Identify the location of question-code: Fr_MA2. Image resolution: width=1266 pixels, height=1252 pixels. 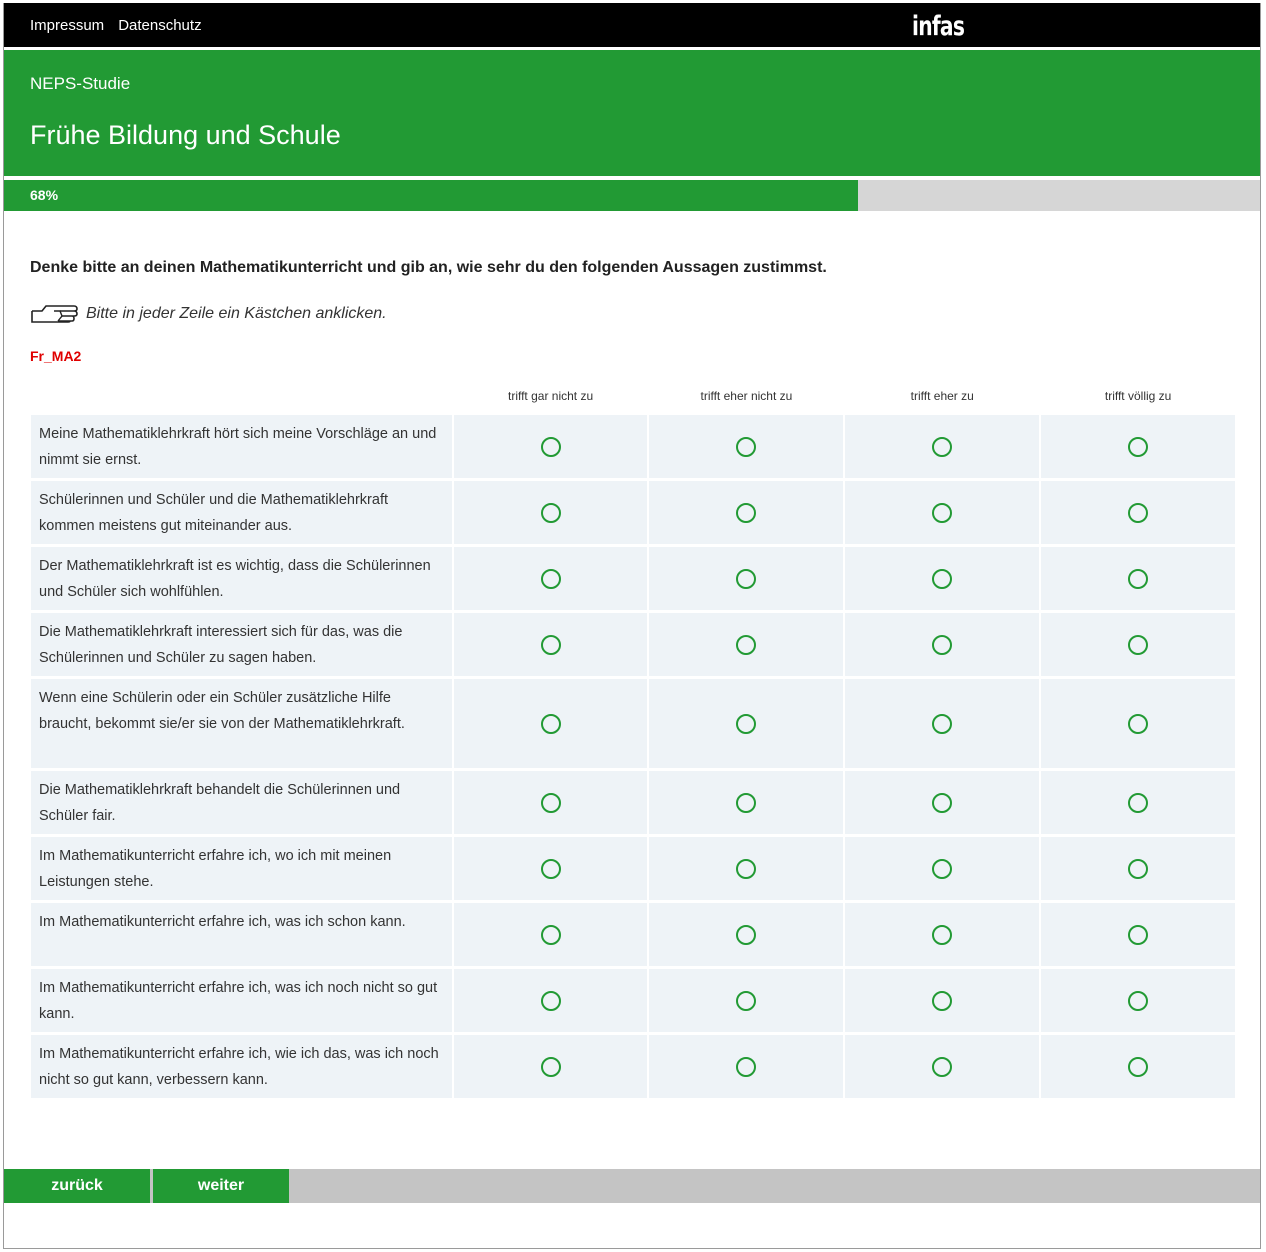
(56, 356).